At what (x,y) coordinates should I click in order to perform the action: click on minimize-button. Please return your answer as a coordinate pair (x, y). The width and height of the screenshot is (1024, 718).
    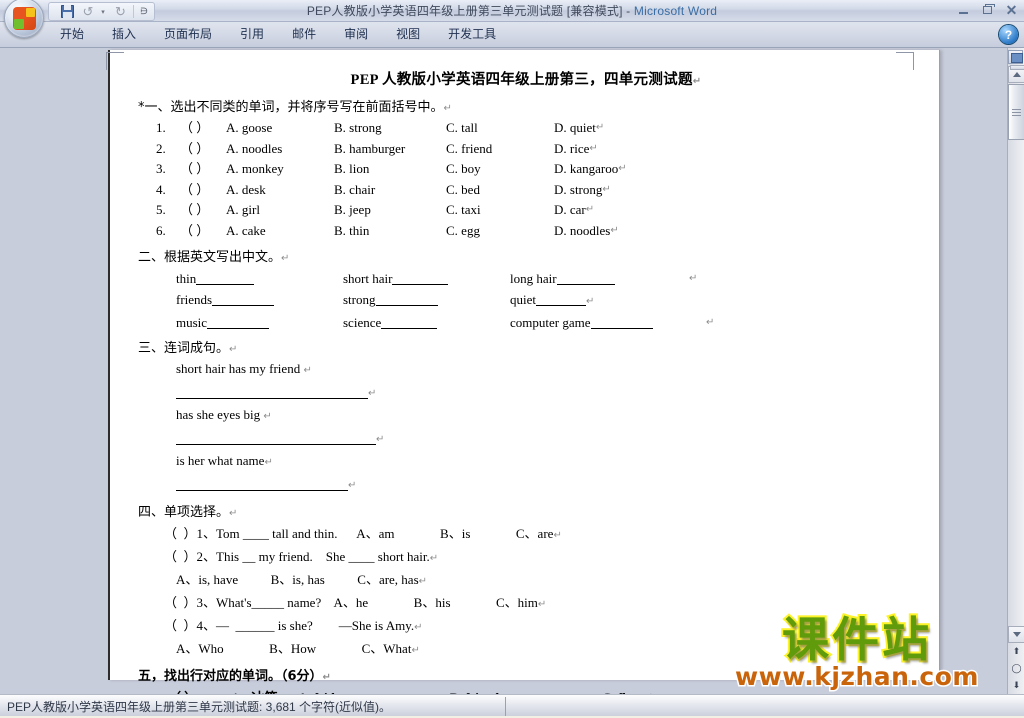
    Looking at the image, I should click on (963, 10).